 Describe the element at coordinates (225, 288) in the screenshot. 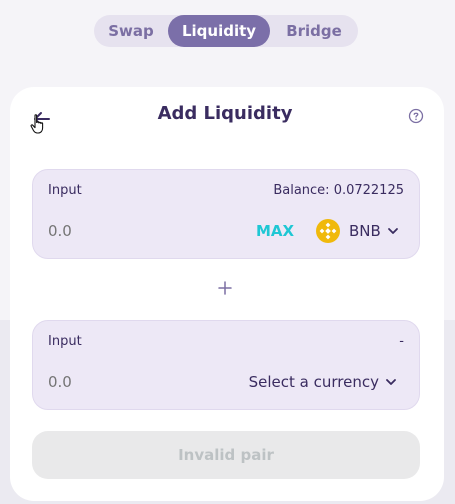

I see `plus-icon` at that location.